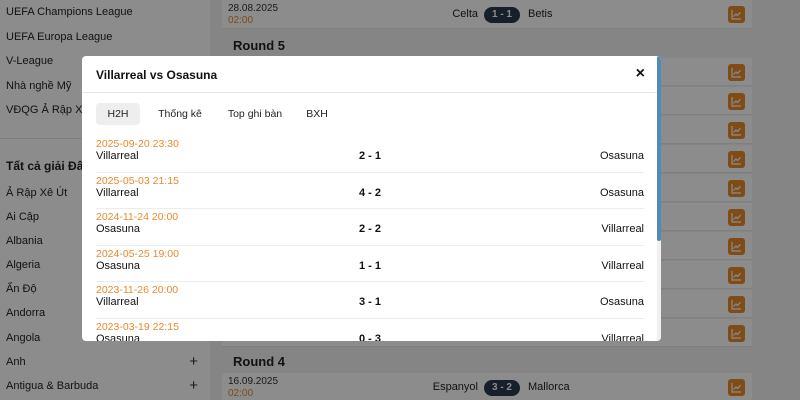 This screenshot has height=400, width=800. Describe the element at coordinates (137, 217) in the screenshot. I see `match-datetime: 2024-11-24 20:00` at that location.